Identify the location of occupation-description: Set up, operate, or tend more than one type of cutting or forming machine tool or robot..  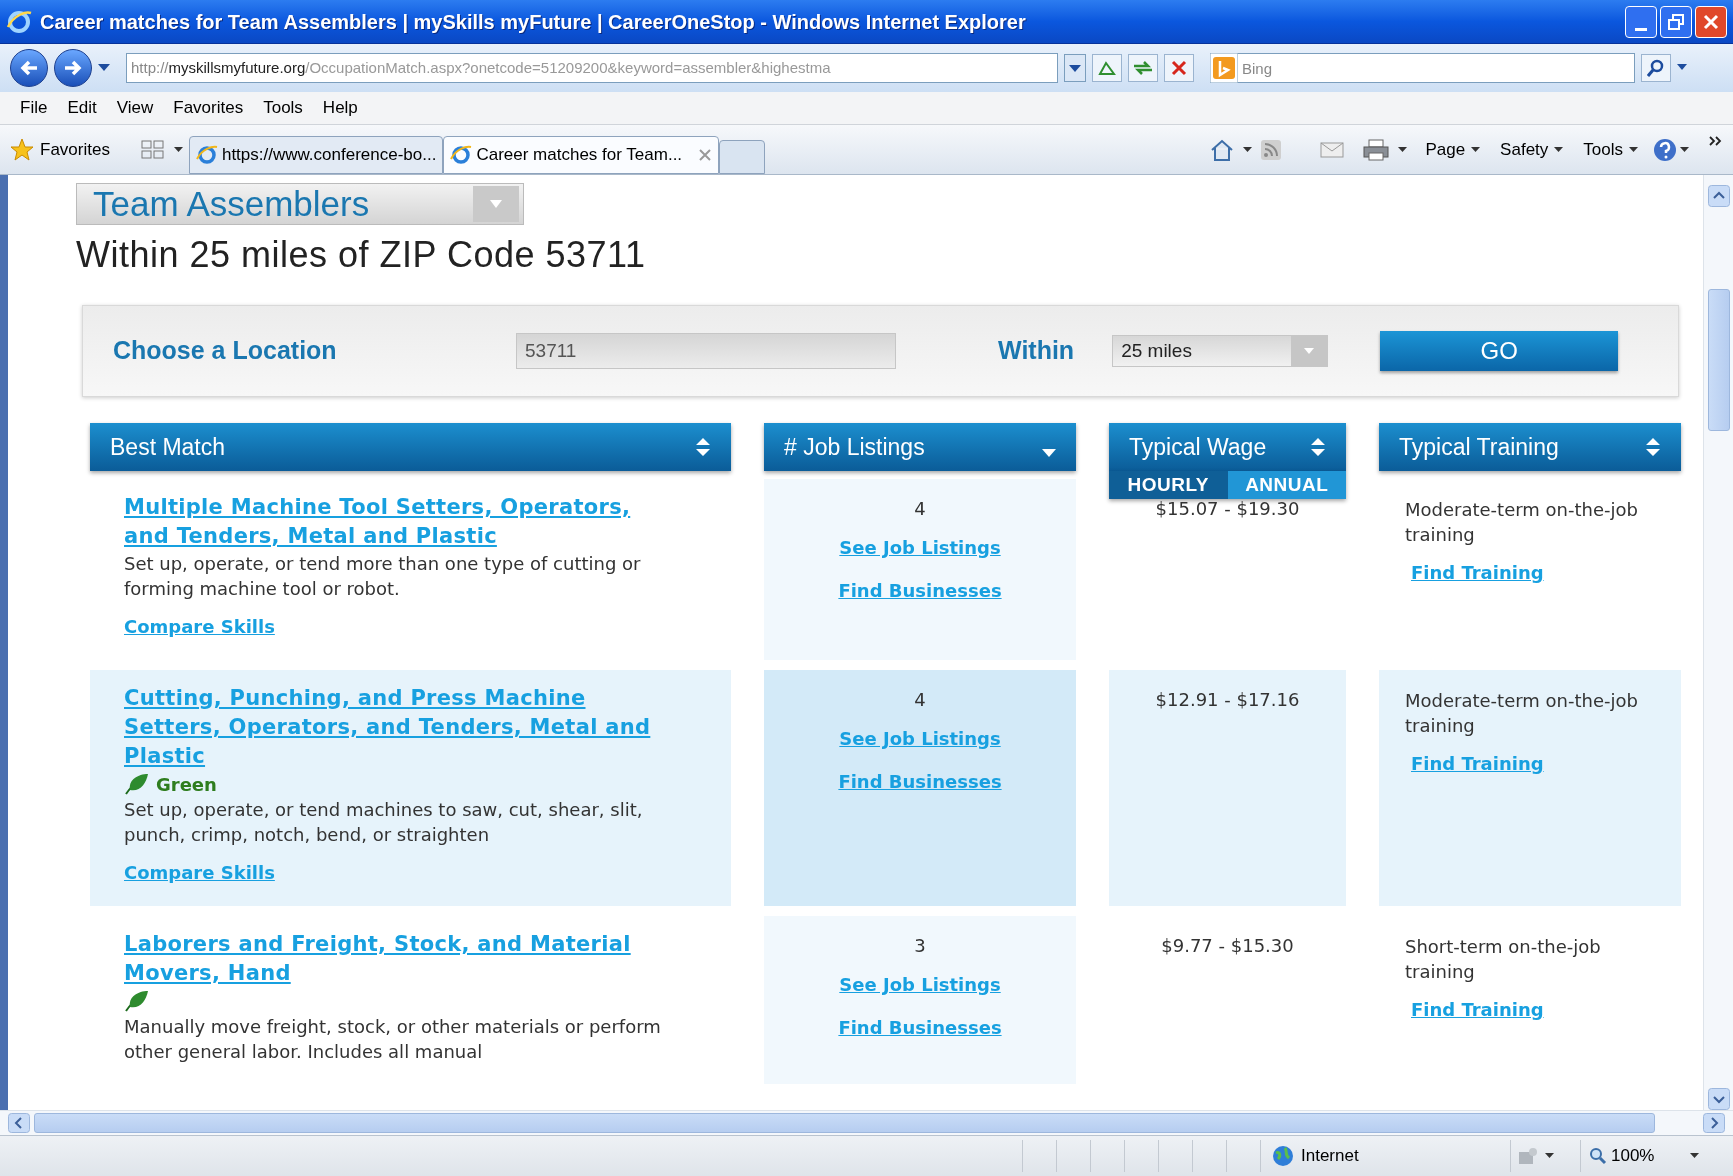
(383, 576).